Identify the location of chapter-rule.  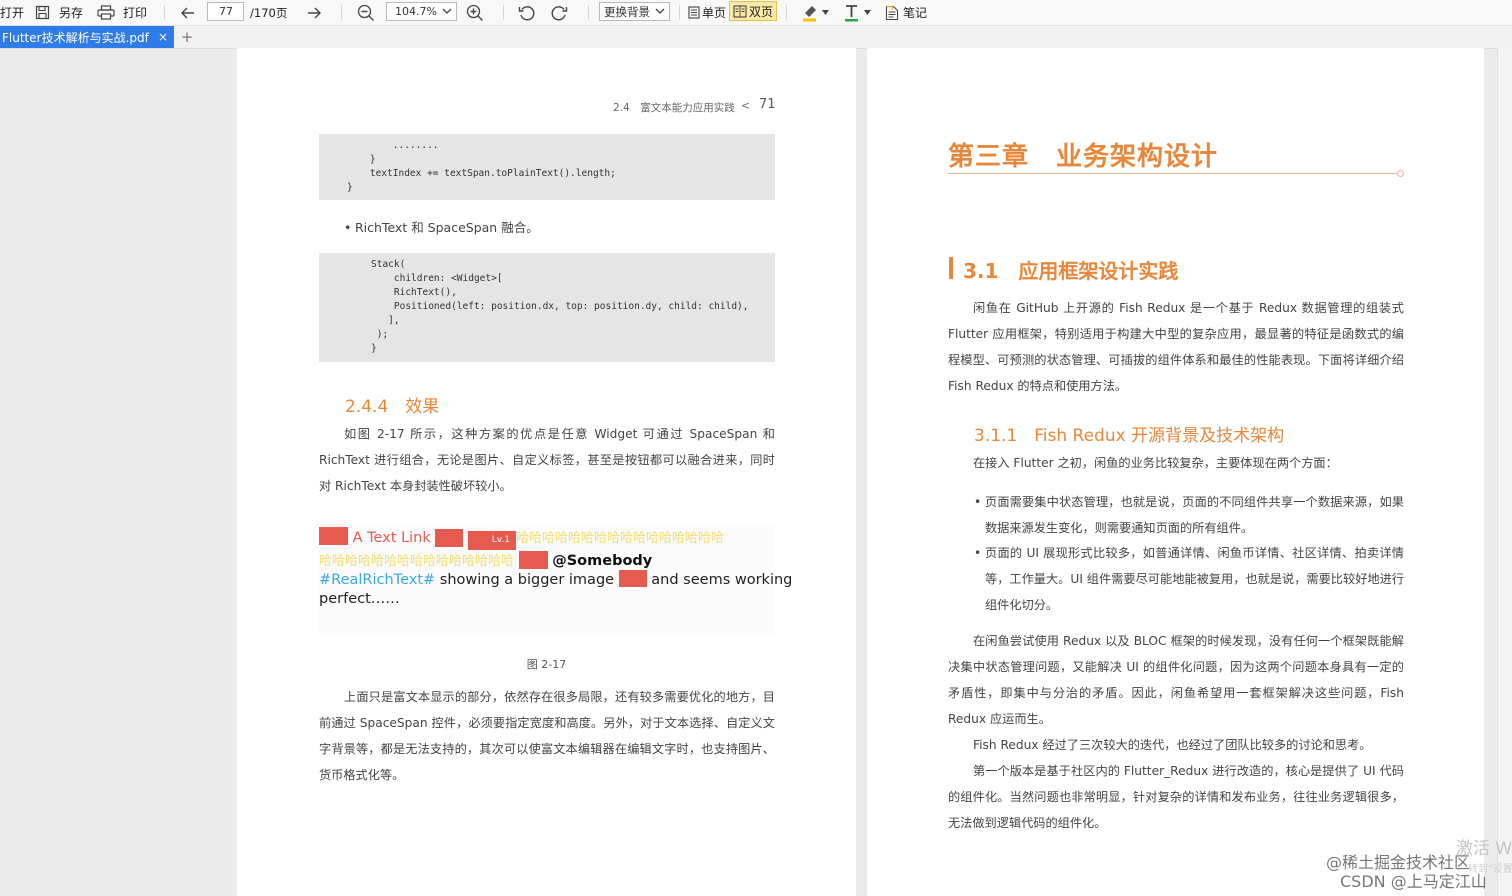
(1172, 173).